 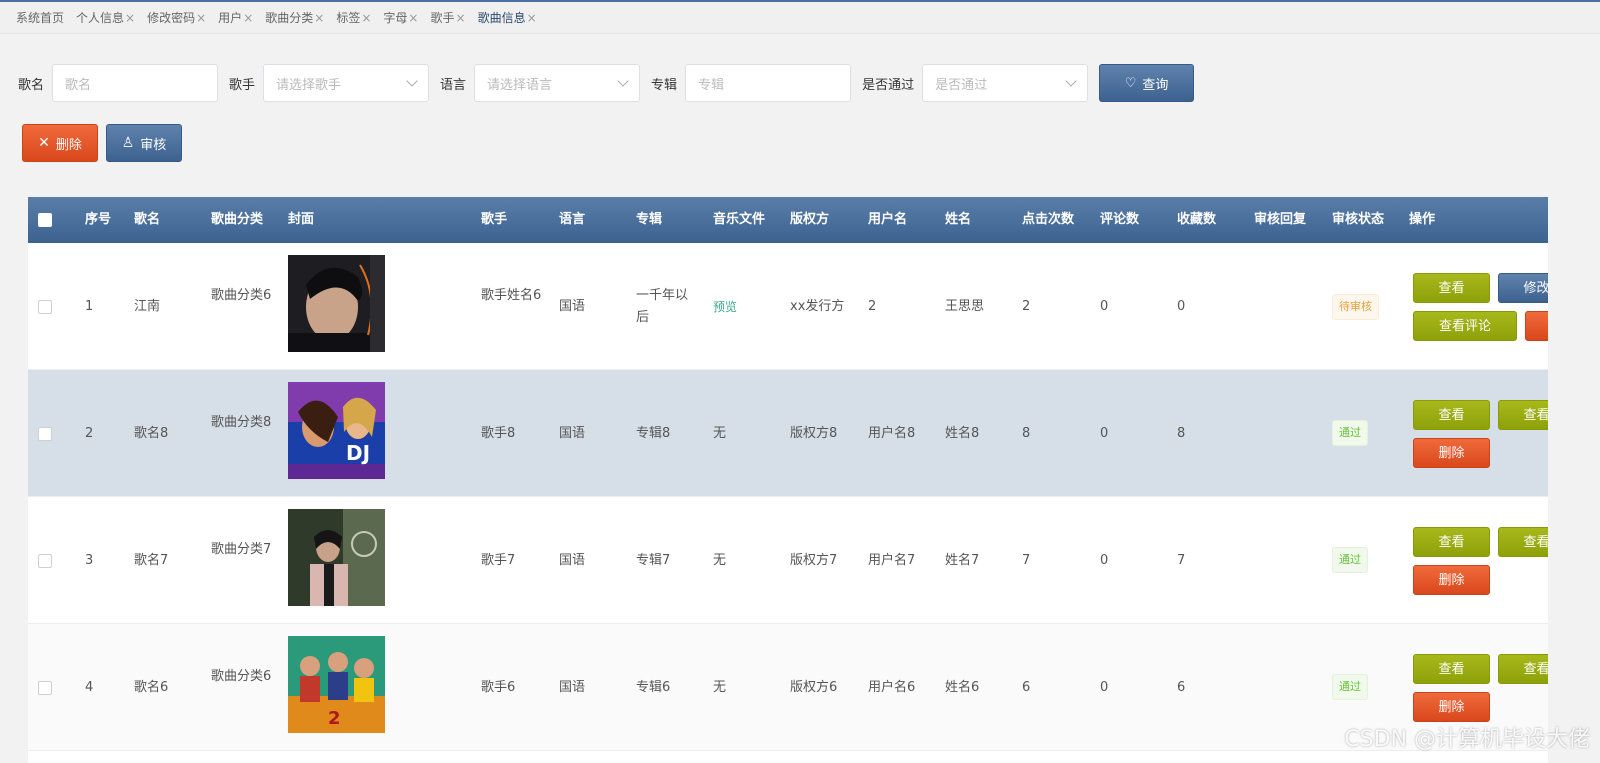 What do you see at coordinates (89, 433) in the screenshot?
I see `cell-no: 2` at bounding box center [89, 433].